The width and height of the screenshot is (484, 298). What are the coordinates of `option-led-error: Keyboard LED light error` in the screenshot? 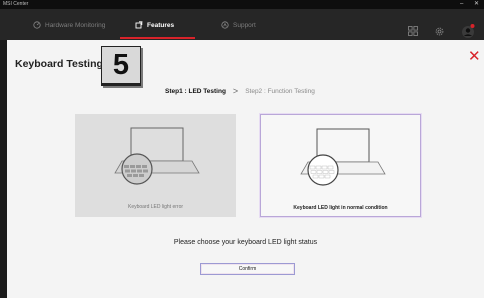 It's located at (155, 165).